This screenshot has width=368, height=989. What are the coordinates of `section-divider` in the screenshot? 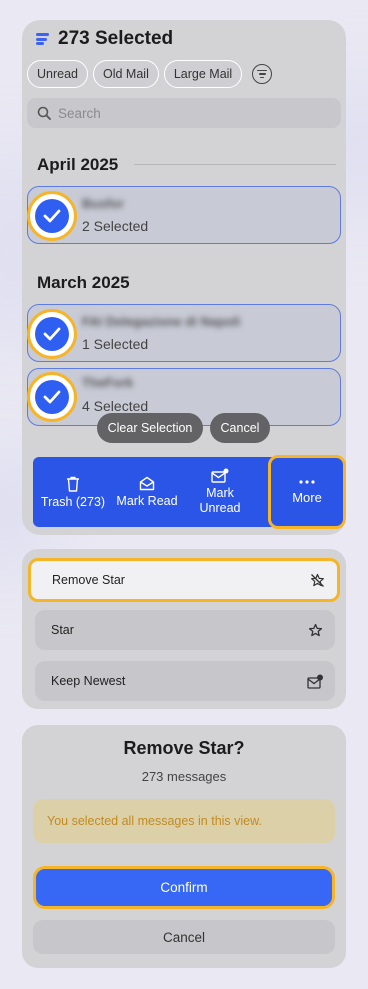 It's located at (235, 164).